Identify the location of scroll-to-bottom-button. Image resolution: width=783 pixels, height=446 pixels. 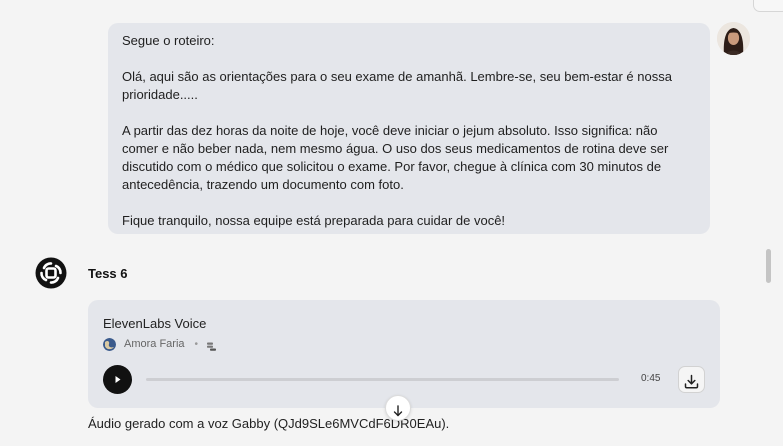
(398, 408).